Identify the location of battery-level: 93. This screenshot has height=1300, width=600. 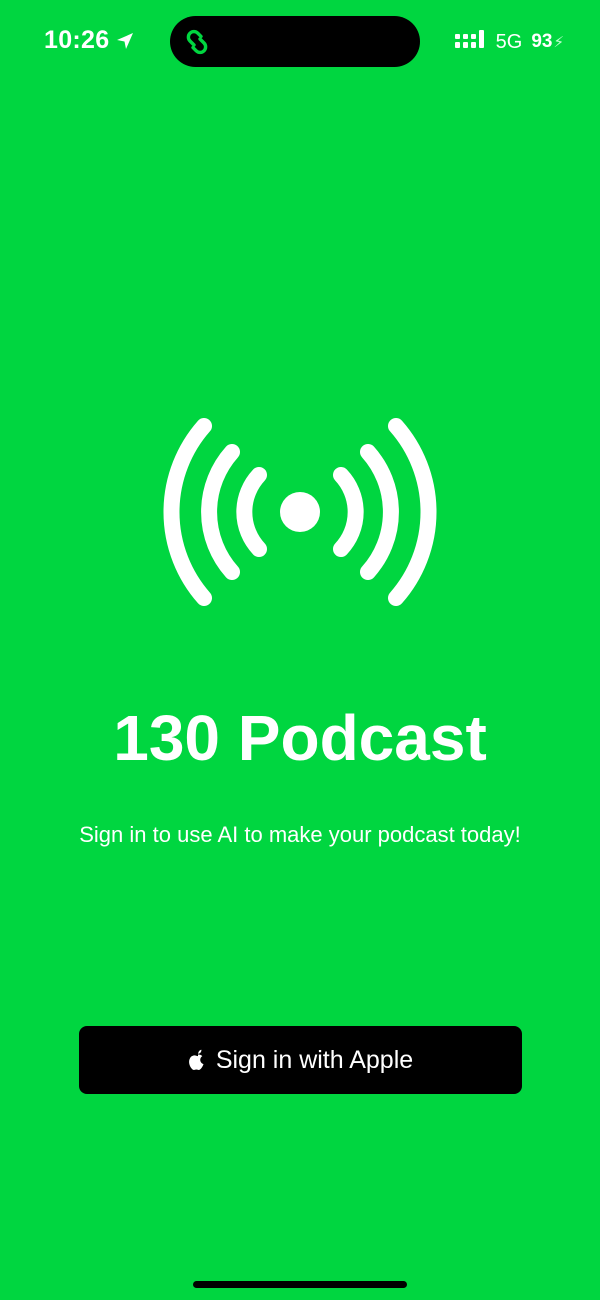
(542, 41).